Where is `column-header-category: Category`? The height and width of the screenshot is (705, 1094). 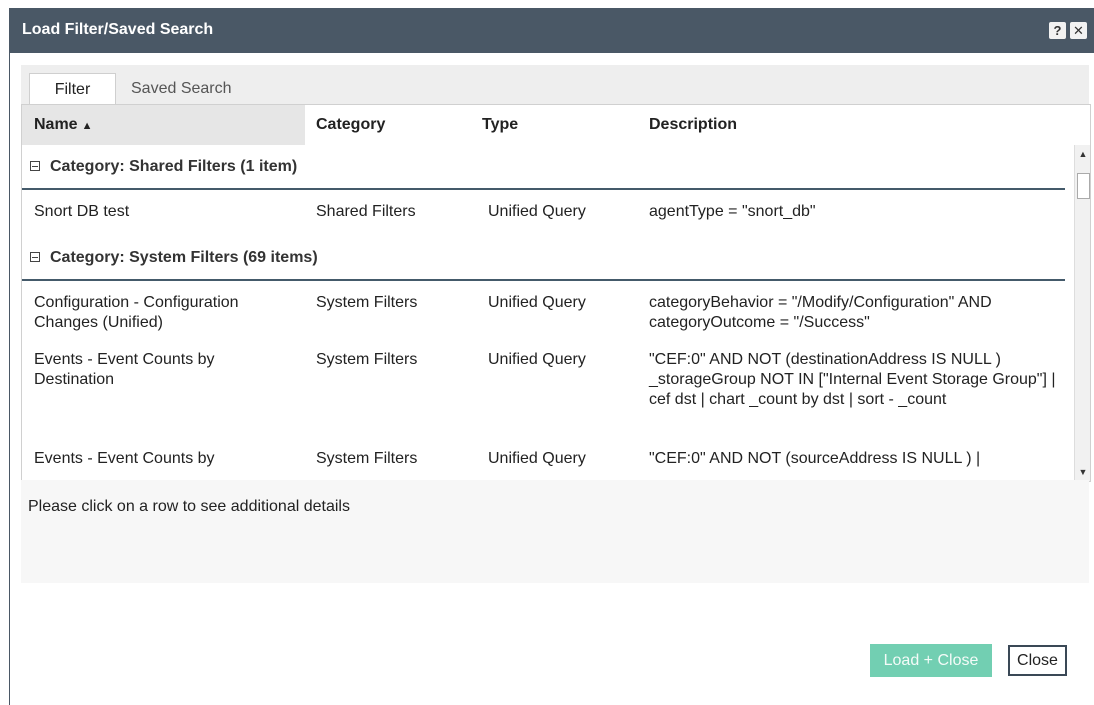 column-header-category: Category is located at coordinates (350, 125).